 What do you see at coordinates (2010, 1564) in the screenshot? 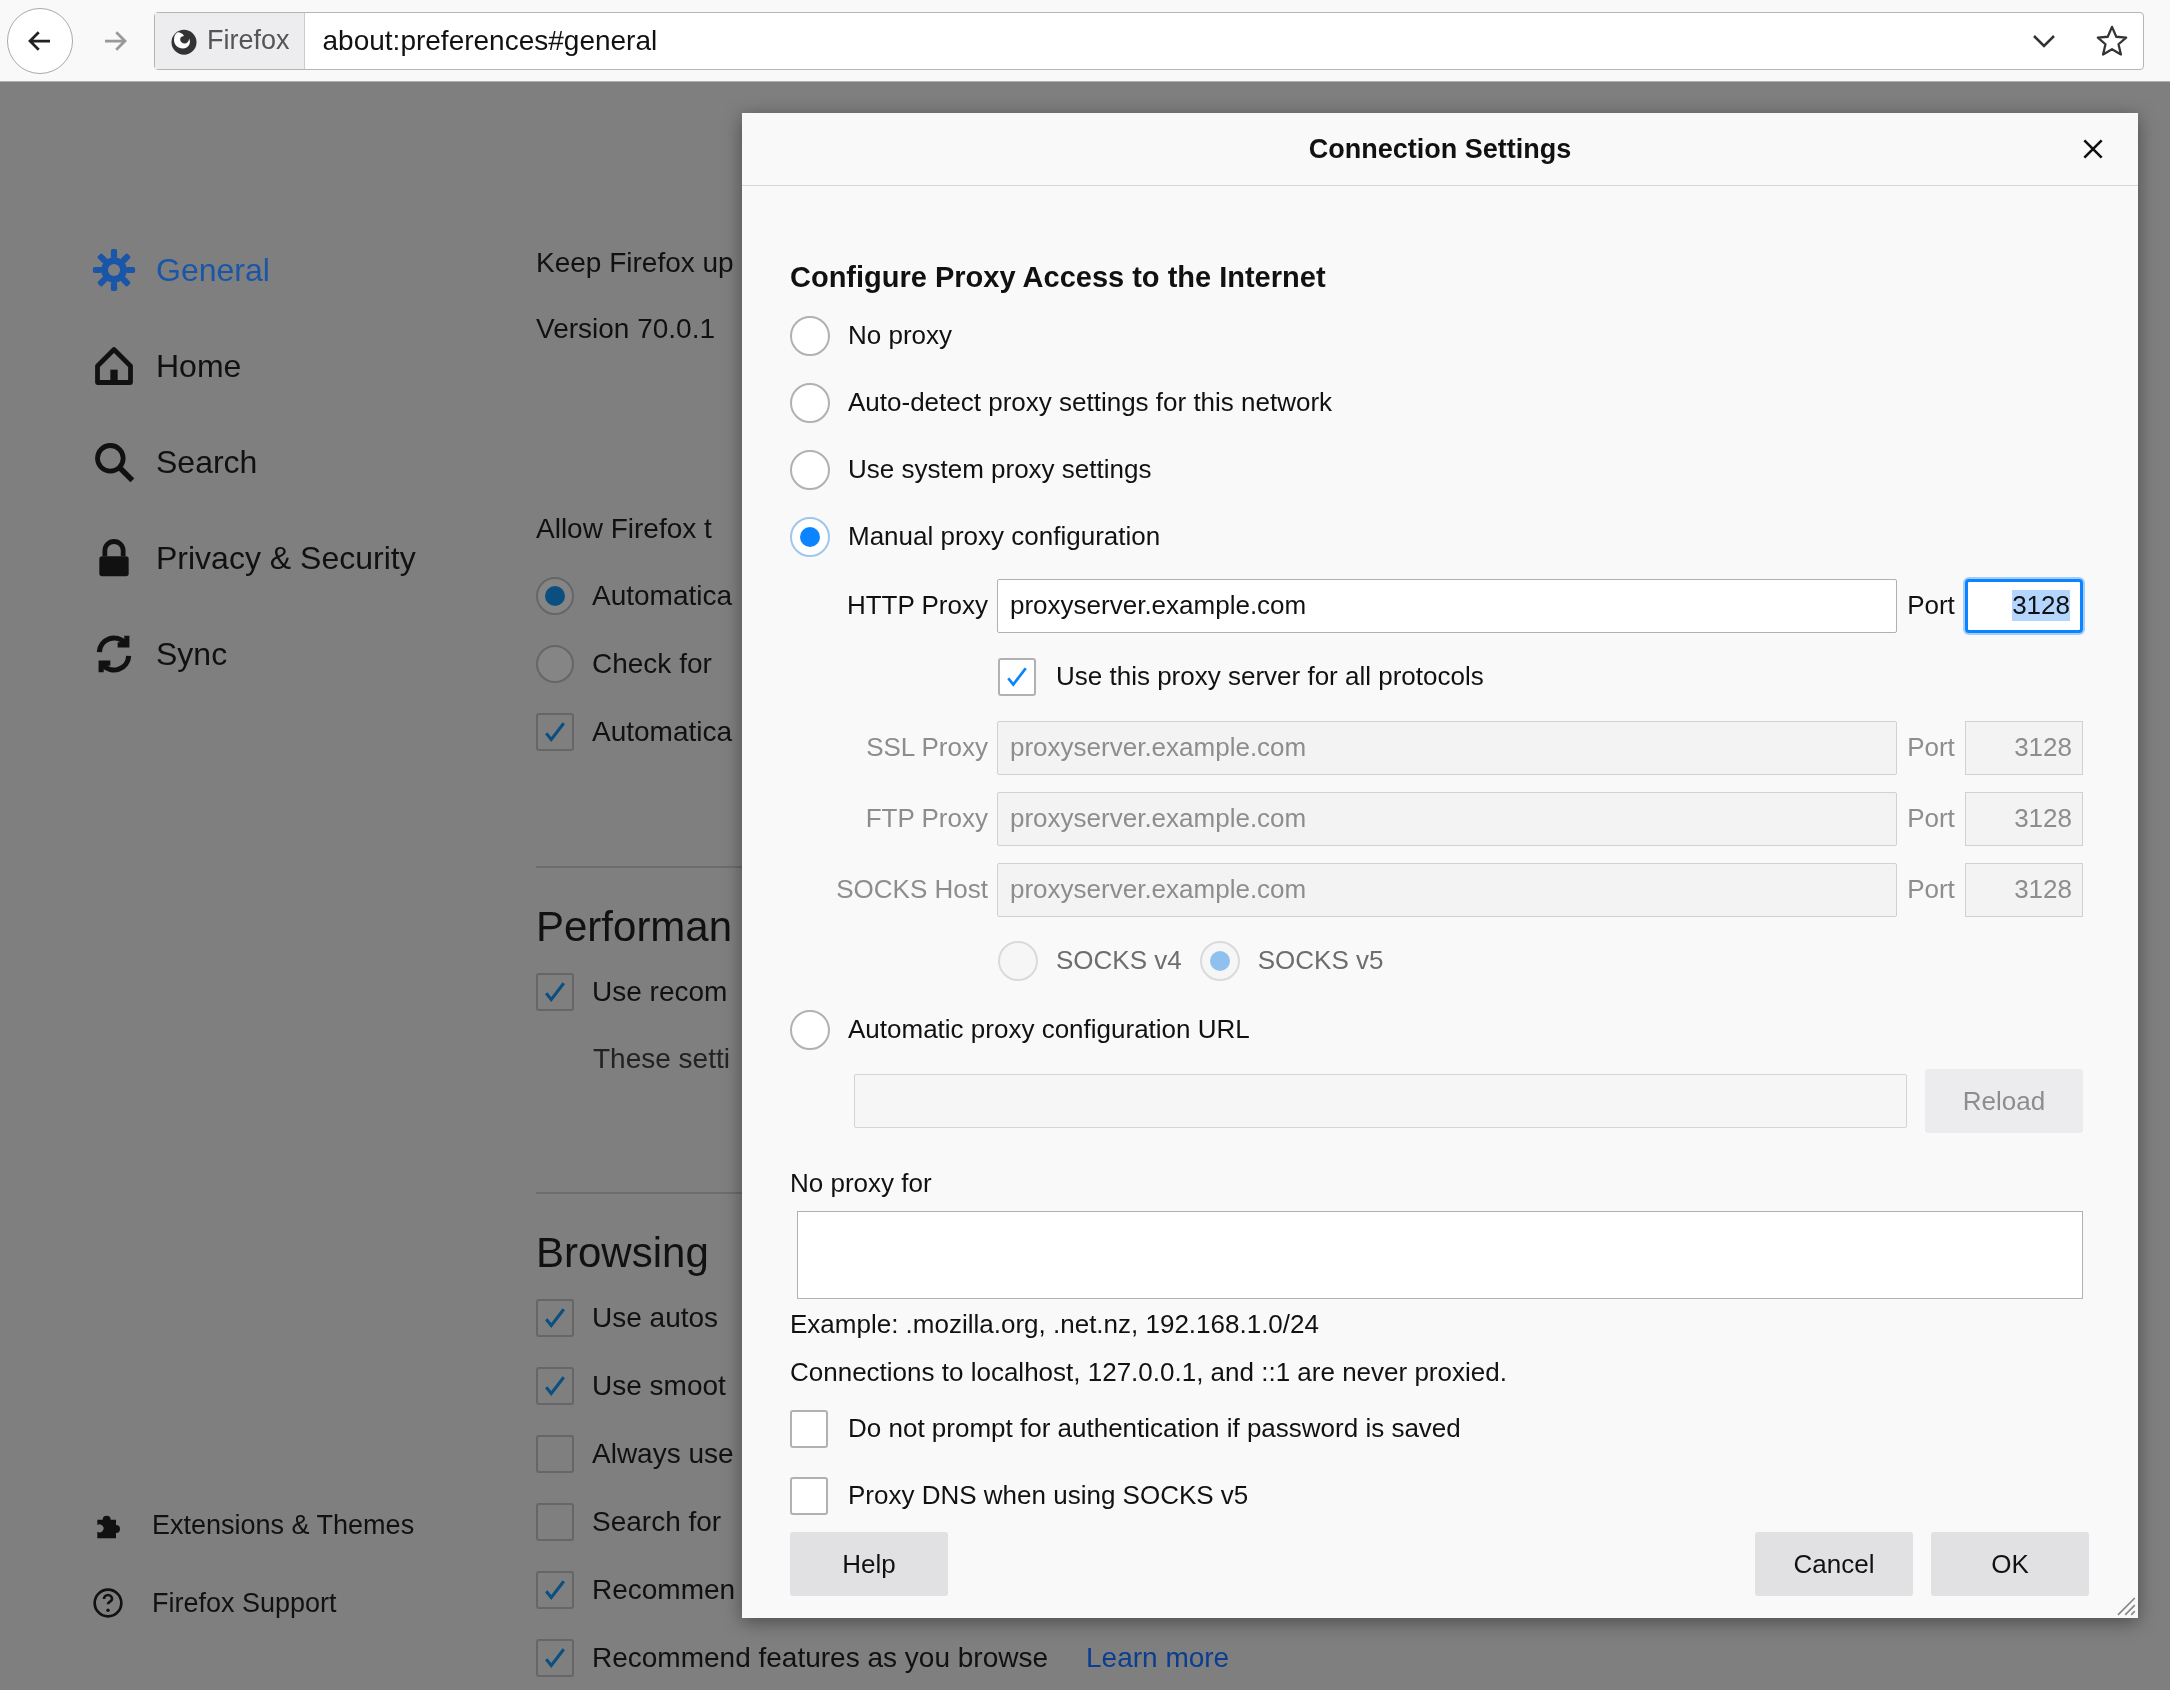
I see `ok-button: OK` at bounding box center [2010, 1564].